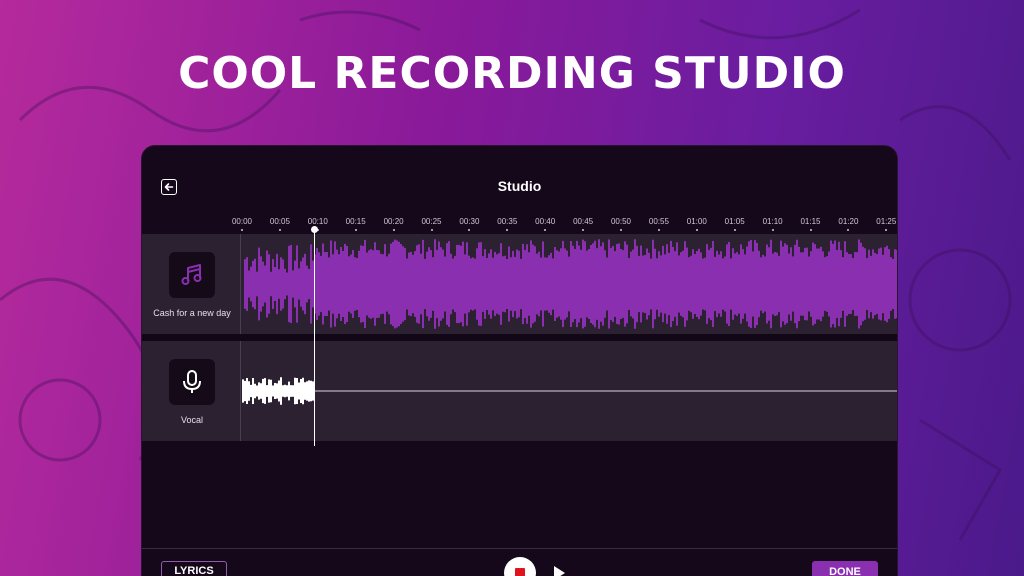 This screenshot has width=1024, height=576. What do you see at coordinates (192, 275) in the screenshot?
I see `music-note-icon` at bounding box center [192, 275].